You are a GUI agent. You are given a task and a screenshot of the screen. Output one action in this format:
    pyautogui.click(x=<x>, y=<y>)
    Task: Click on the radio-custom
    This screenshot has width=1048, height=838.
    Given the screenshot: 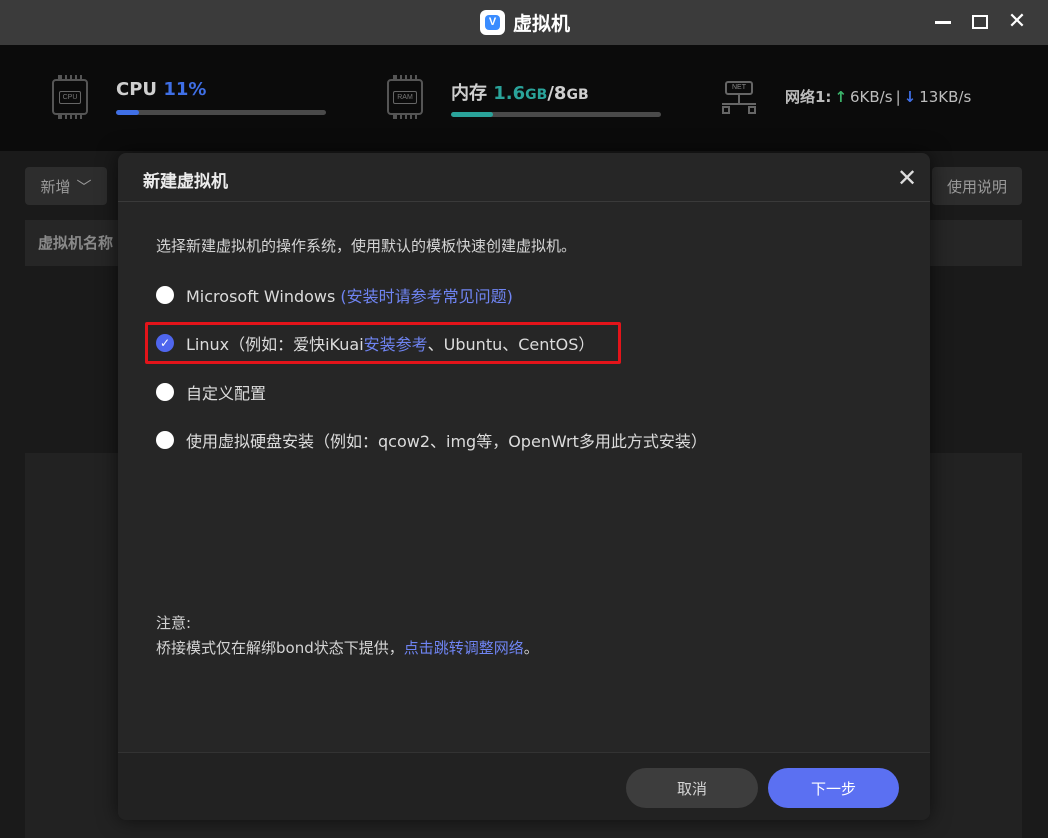 What is the action you would take?
    pyautogui.click(x=165, y=392)
    